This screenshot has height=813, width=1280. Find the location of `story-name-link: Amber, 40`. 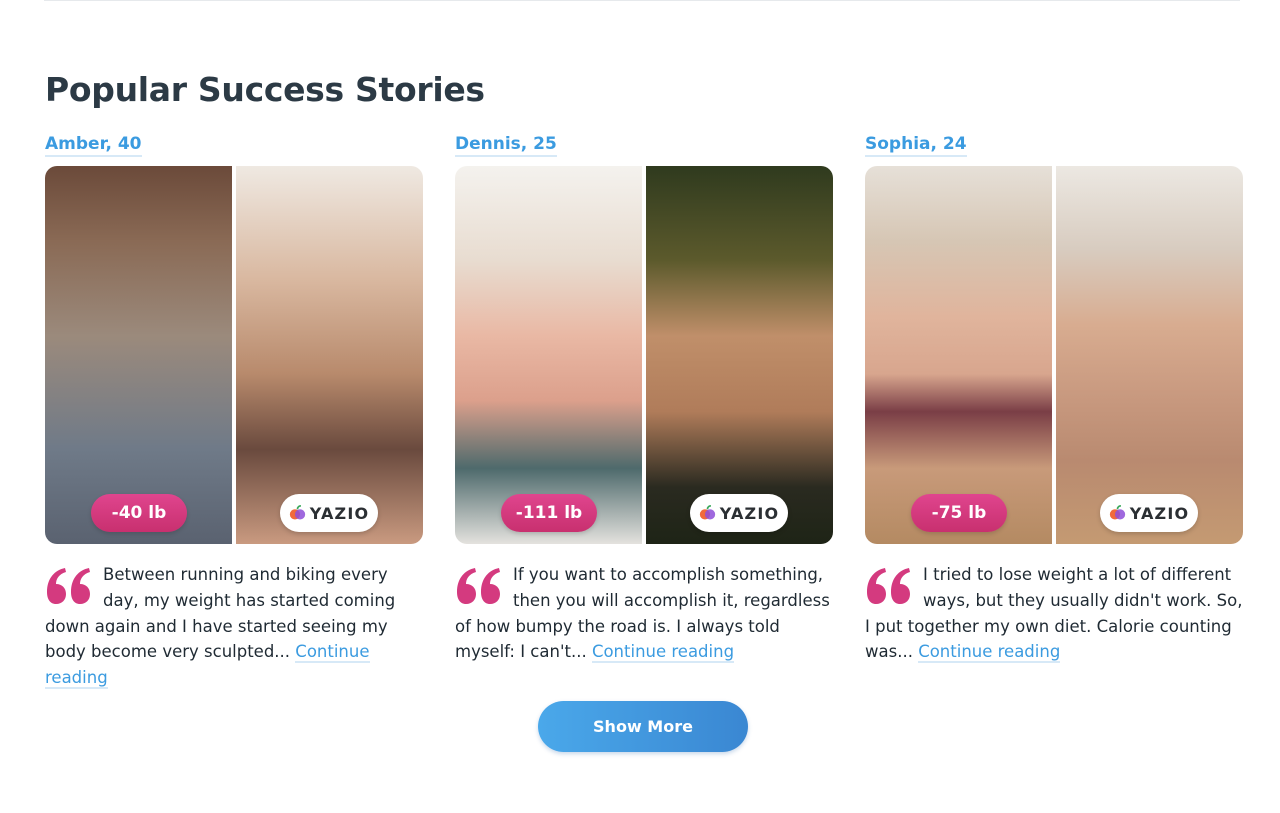

story-name-link: Amber, 40 is located at coordinates (93, 145).